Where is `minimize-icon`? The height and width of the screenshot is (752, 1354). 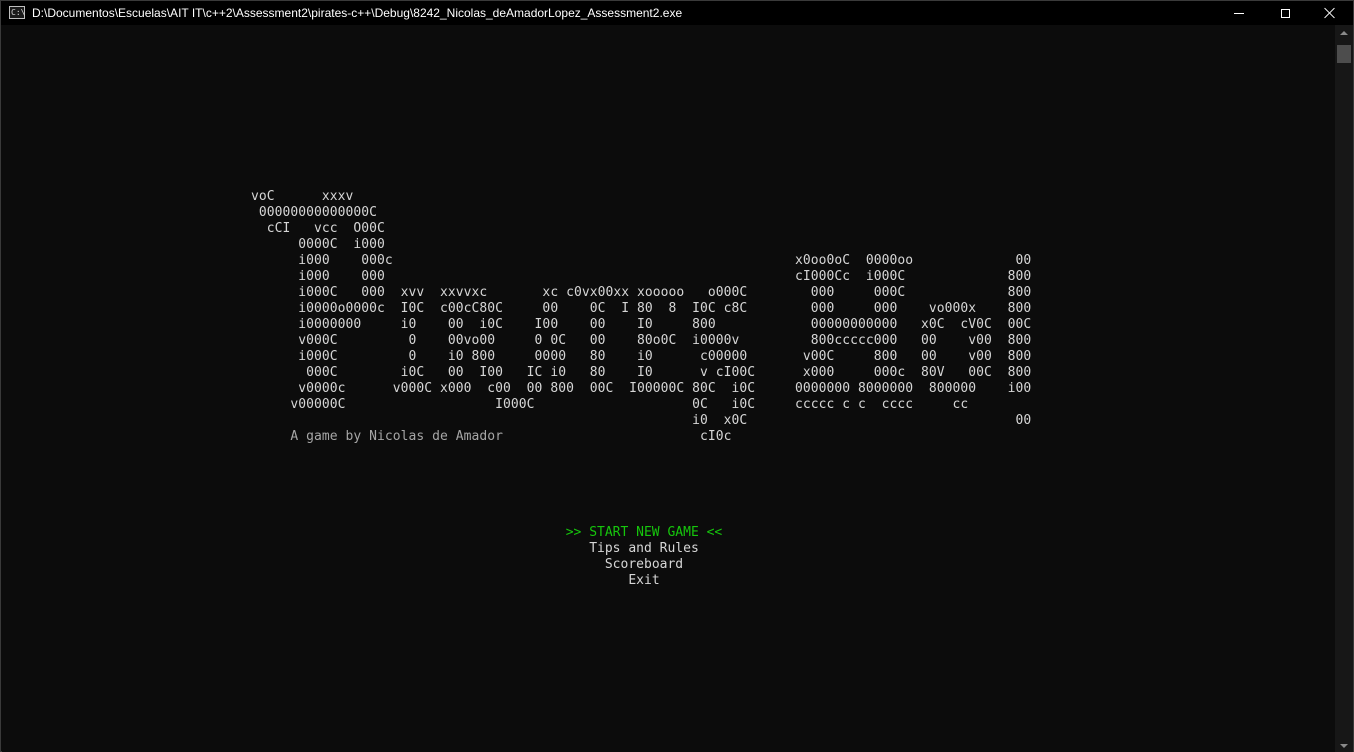 minimize-icon is located at coordinates (1239, 13).